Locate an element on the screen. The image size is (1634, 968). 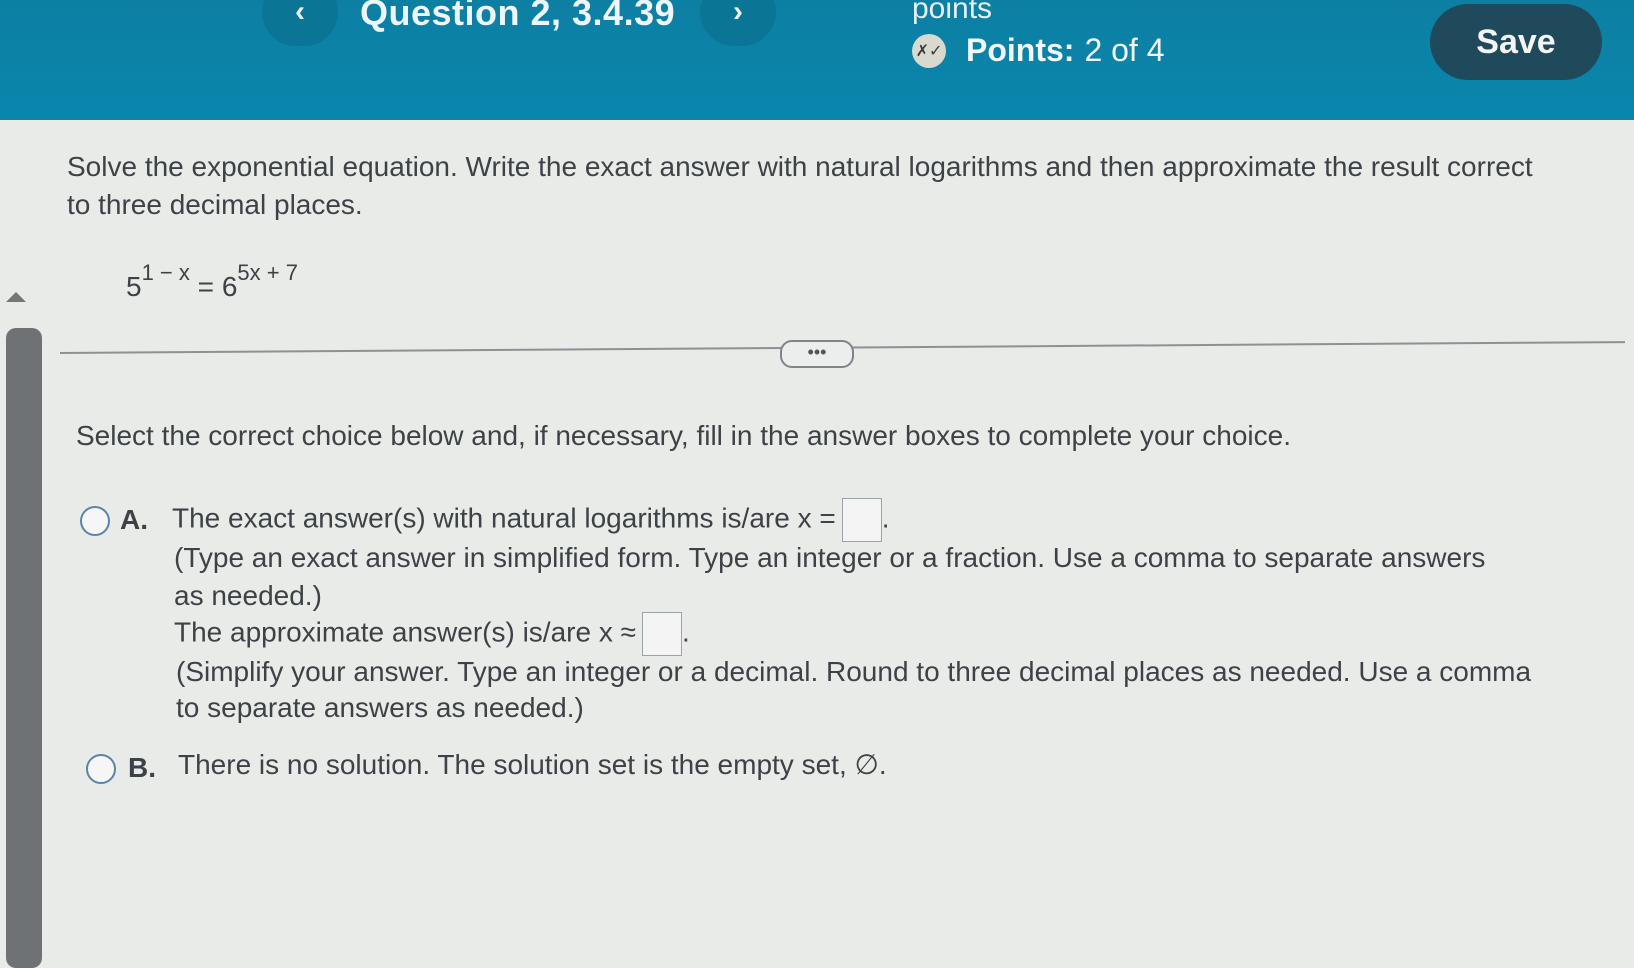
approx-answer-label: The approximate answer(s) is/are x ≈ is located at coordinates (405, 632).